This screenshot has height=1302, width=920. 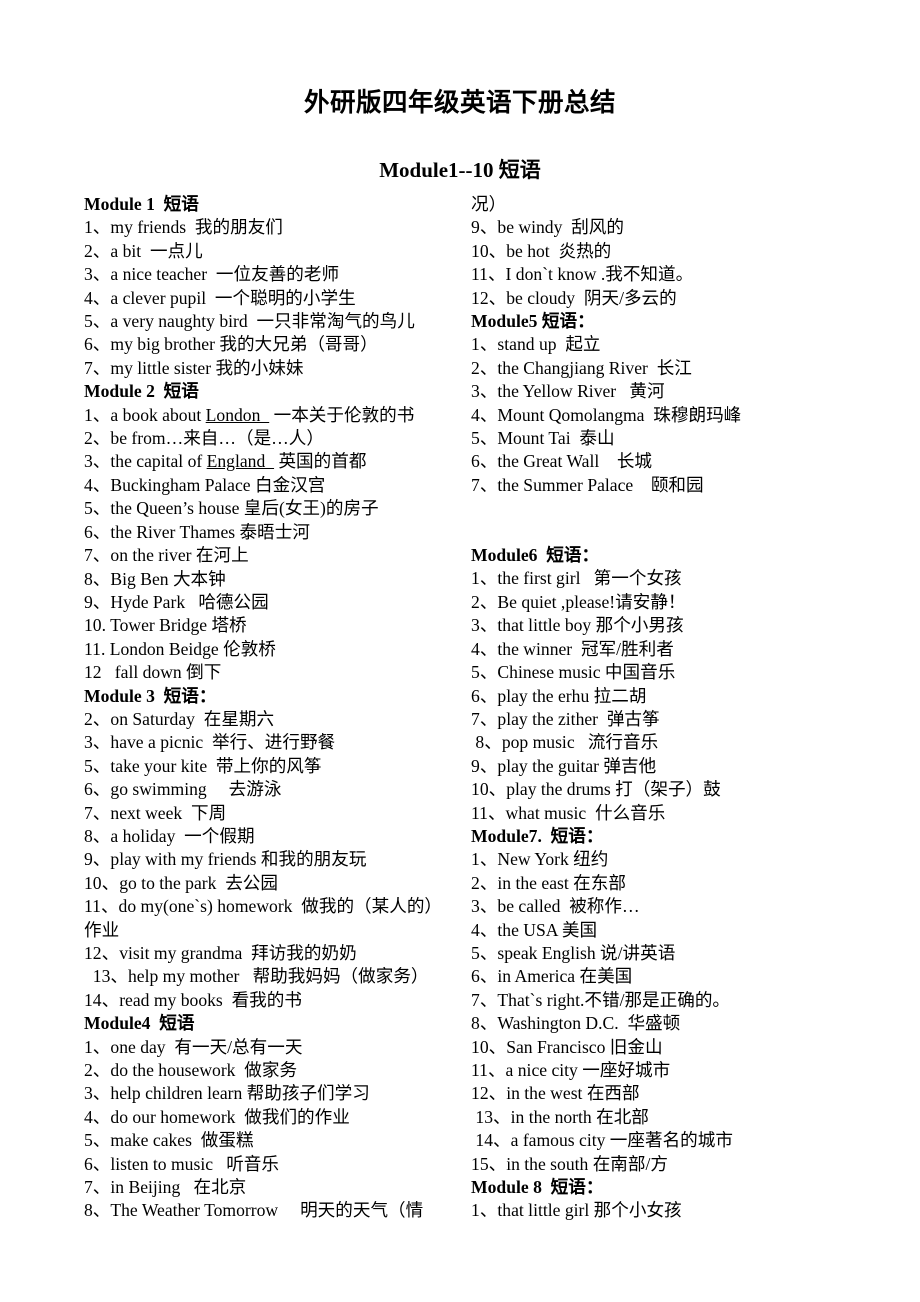 What do you see at coordinates (194, 367) in the screenshot?
I see `phrase-line: 7、my little sister 我的小妹妹` at bounding box center [194, 367].